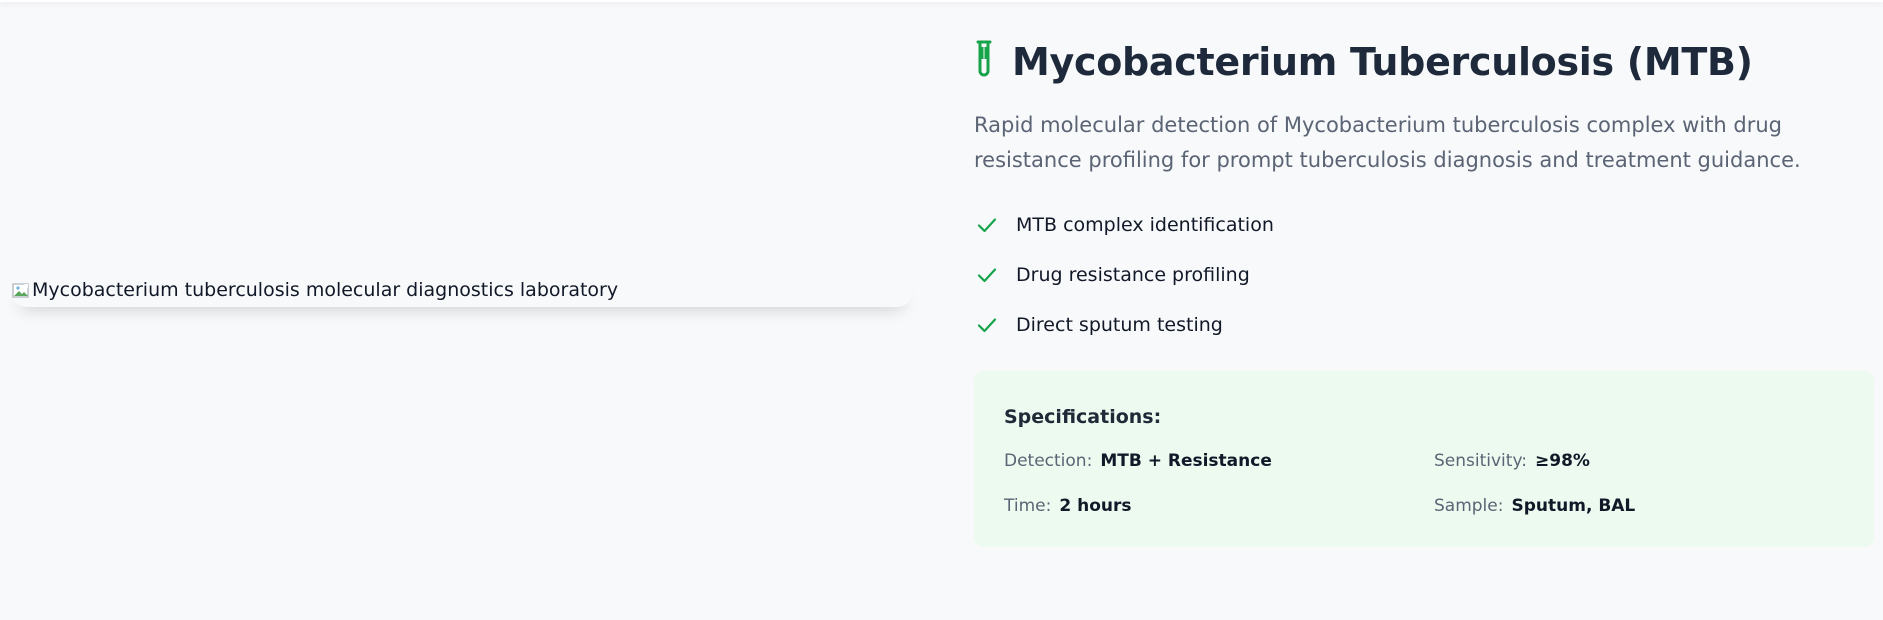 The image size is (1883, 620). I want to click on spec-label: Sensitivity:, so click(1480, 461).